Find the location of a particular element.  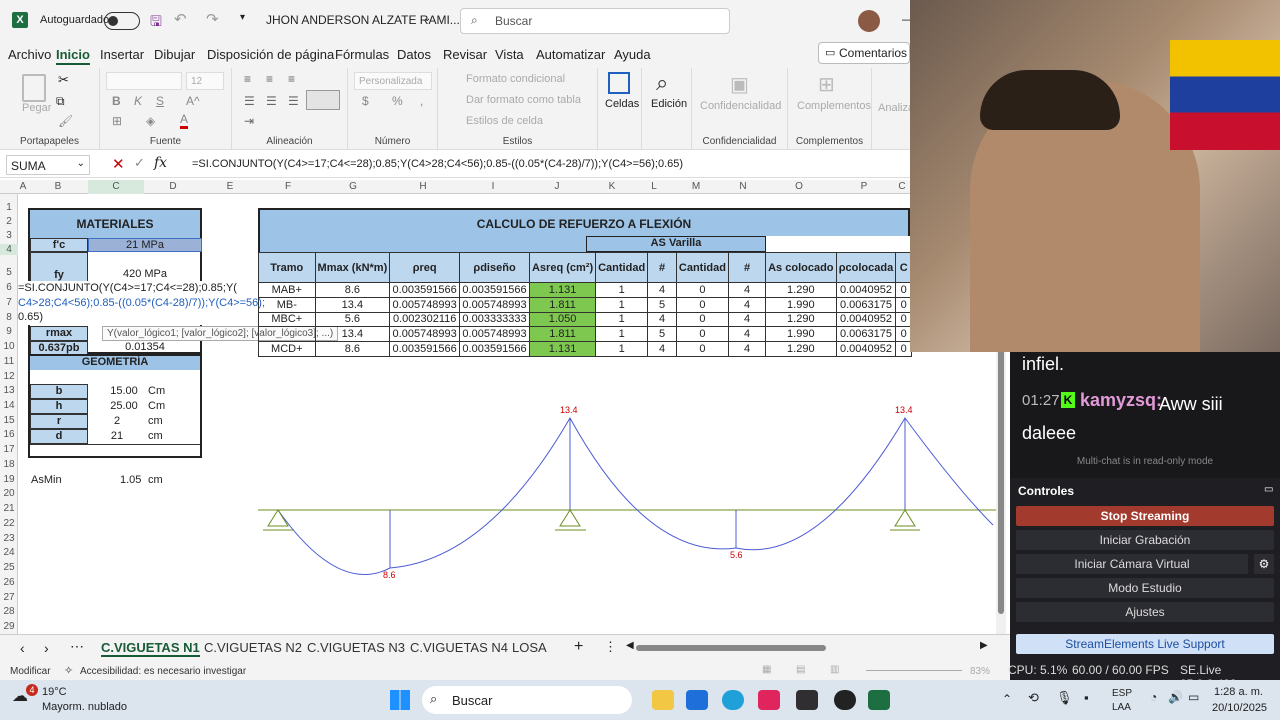

col-p: P is located at coordinates (864, 187).